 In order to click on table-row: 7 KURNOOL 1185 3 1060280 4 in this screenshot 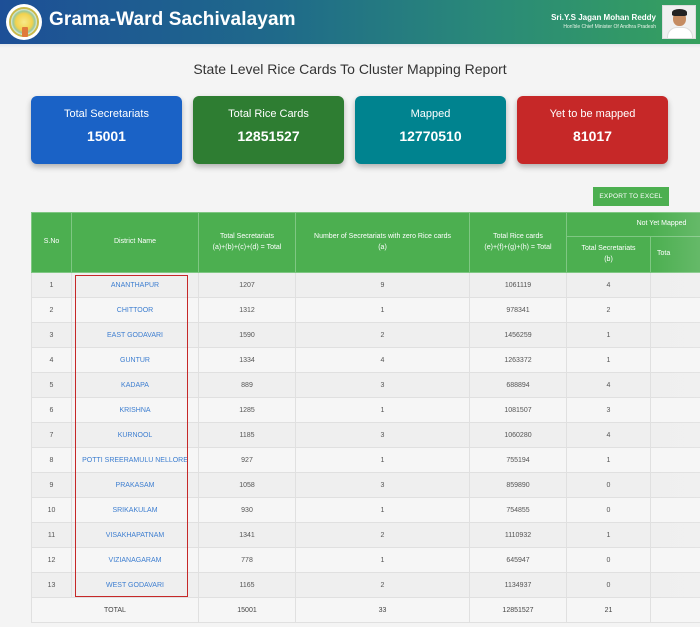, I will do `click(365, 435)`.